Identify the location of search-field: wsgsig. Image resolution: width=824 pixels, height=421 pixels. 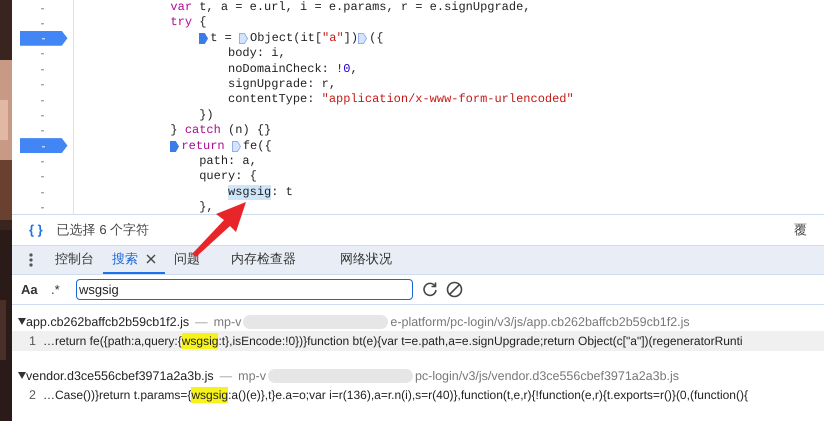
(244, 289).